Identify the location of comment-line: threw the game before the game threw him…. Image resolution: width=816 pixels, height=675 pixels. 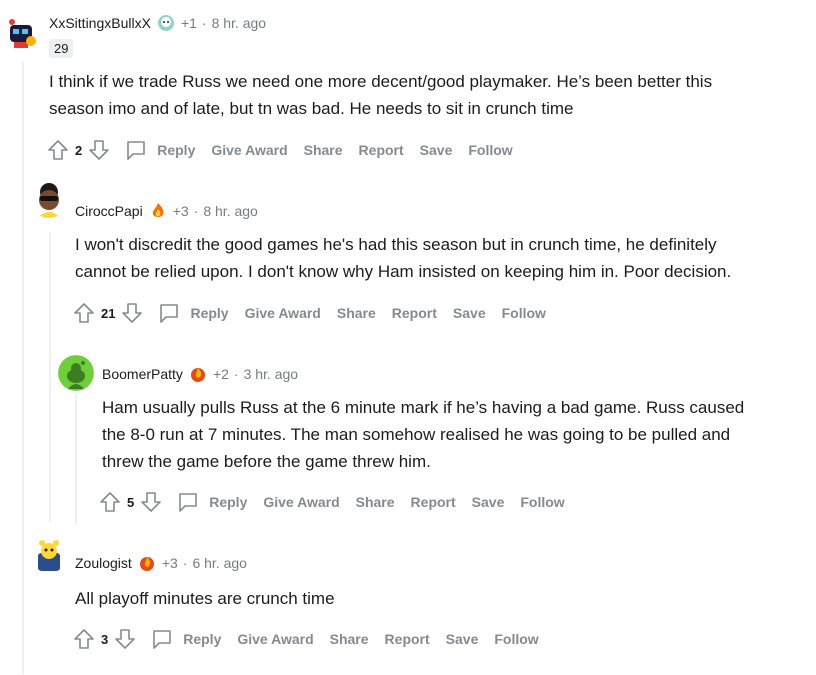
(266, 461).